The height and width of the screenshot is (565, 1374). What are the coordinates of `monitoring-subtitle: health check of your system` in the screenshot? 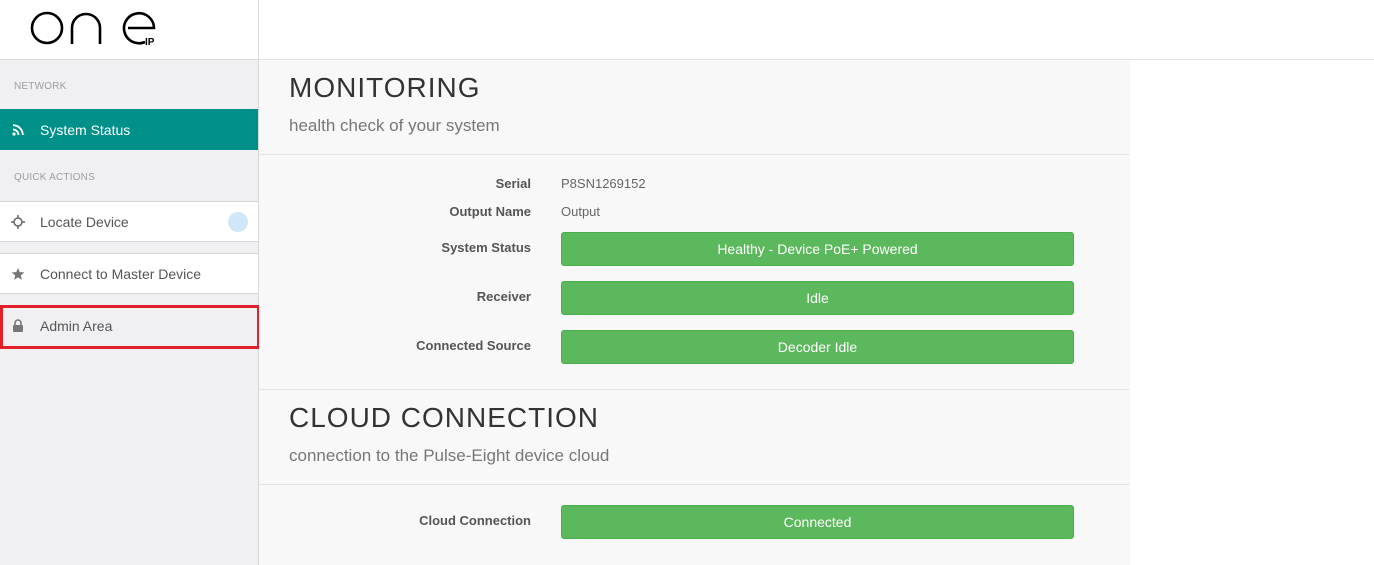 It's located at (394, 125).